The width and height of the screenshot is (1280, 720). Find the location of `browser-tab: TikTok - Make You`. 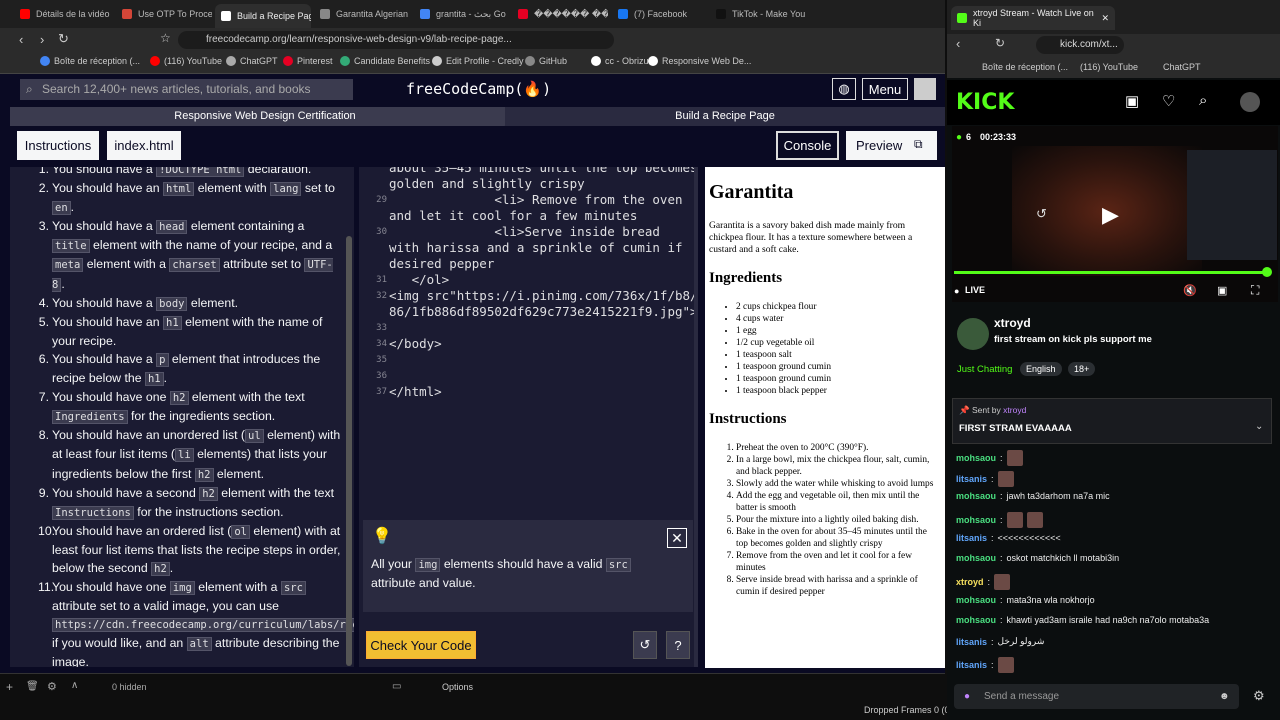

browser-tab: TikTok - Make You is located at coordinates (758, 14).